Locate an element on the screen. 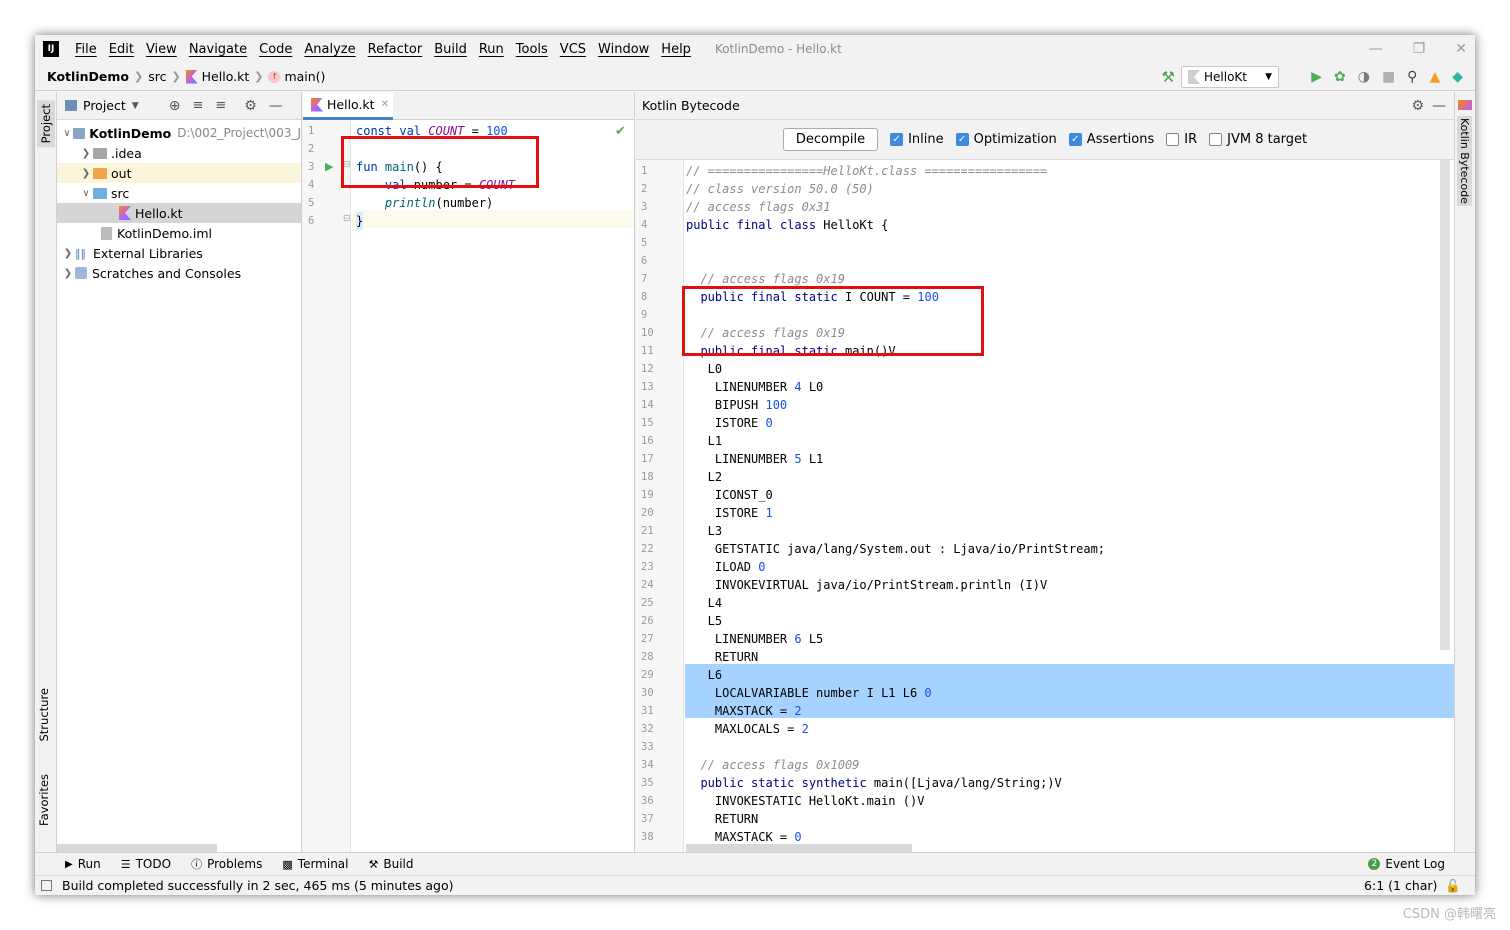  breadcrumb-project: KotlinDemo is located at coordinates (88, 76).